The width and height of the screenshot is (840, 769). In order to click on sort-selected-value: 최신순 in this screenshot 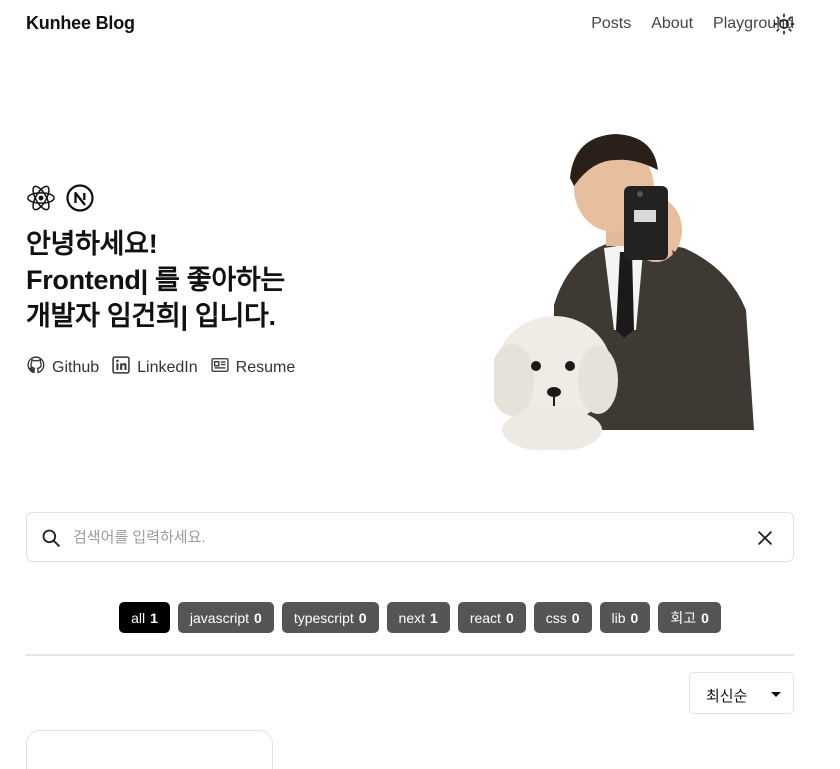, I will do `click(727, 696)`.